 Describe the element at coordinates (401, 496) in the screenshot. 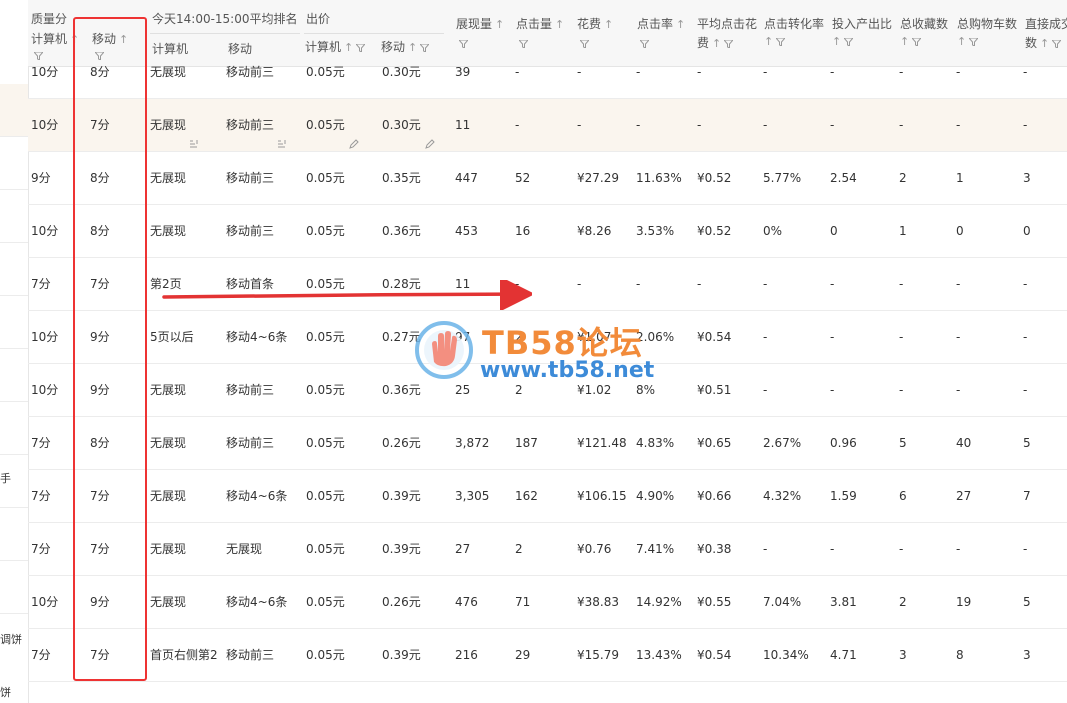

I see `cell-bid-mobile: 0.39元` at that location.